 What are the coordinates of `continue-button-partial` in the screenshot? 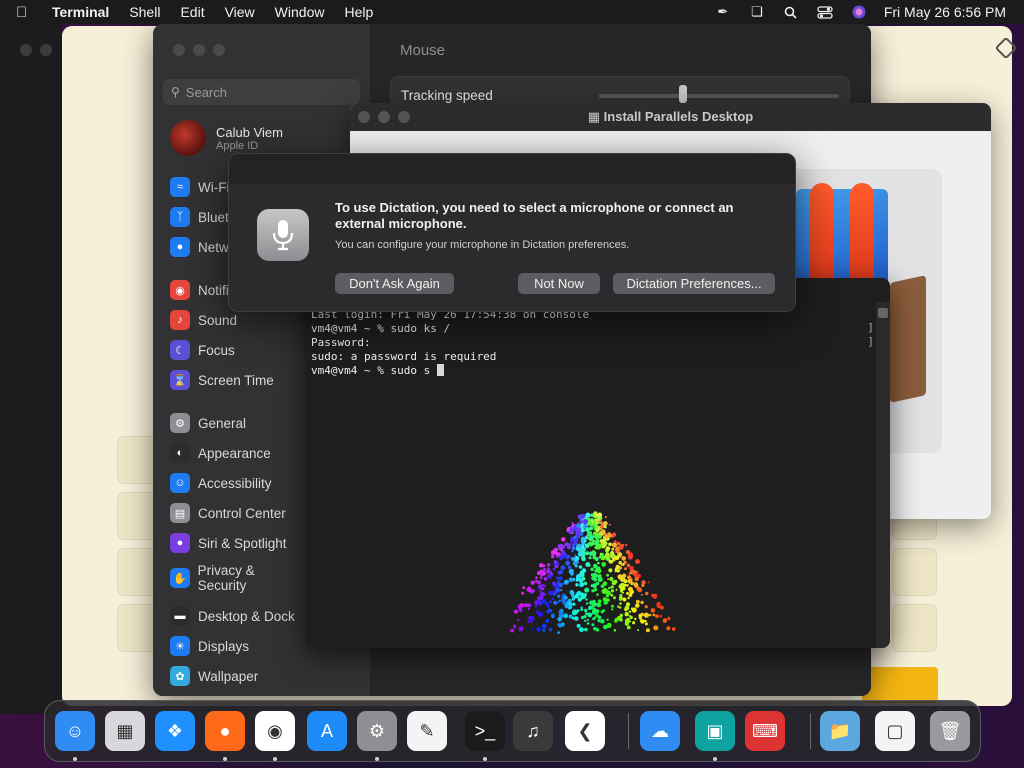 It's located at (900, 685).